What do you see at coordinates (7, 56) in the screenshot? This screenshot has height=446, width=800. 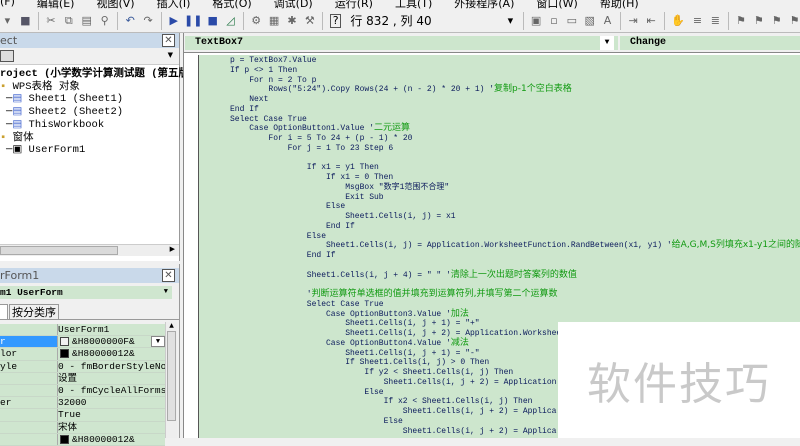 I see `toggle-folders-icon` at bounding box center [7, 56].